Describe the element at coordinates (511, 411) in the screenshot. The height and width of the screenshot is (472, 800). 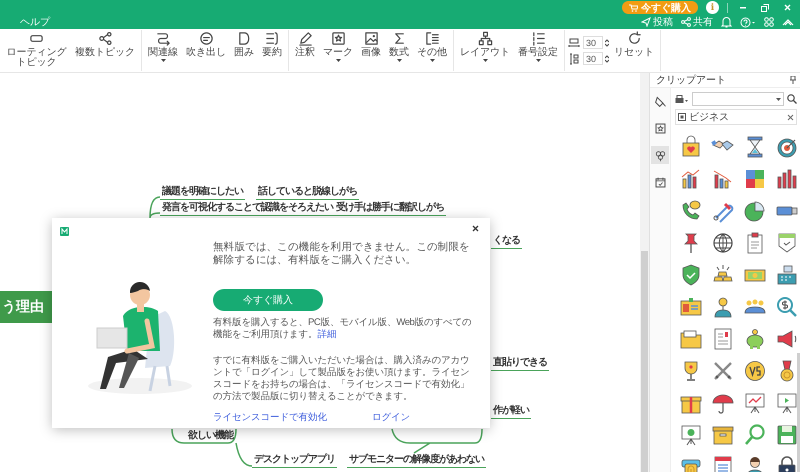
I see `topic-label: 作が軽い` at that location.